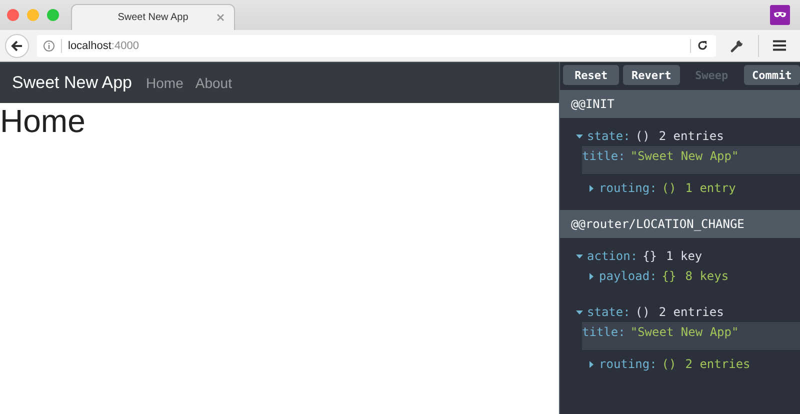 The image size is (800, 414). Describe the element at coordinates (680, 104) in the screenshot. I see `action-header: @@INIT` at that location.